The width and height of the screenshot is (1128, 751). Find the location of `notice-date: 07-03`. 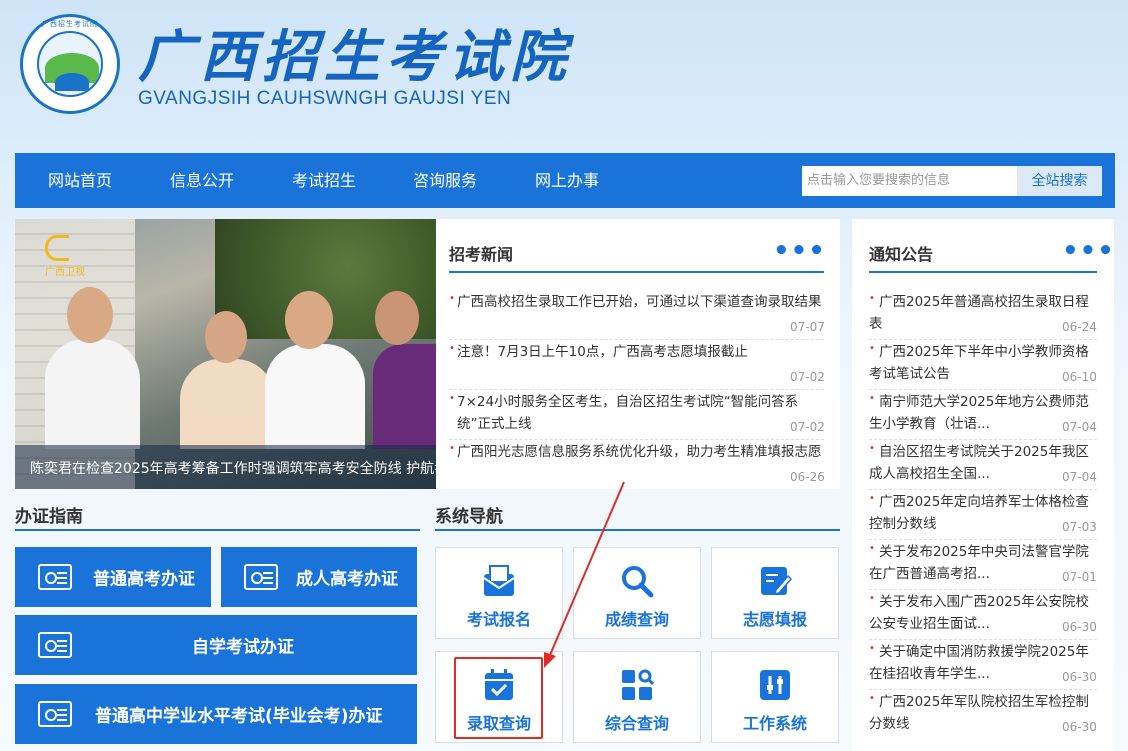

notice-date: 07-03 is located at coordinates (1079, 527).